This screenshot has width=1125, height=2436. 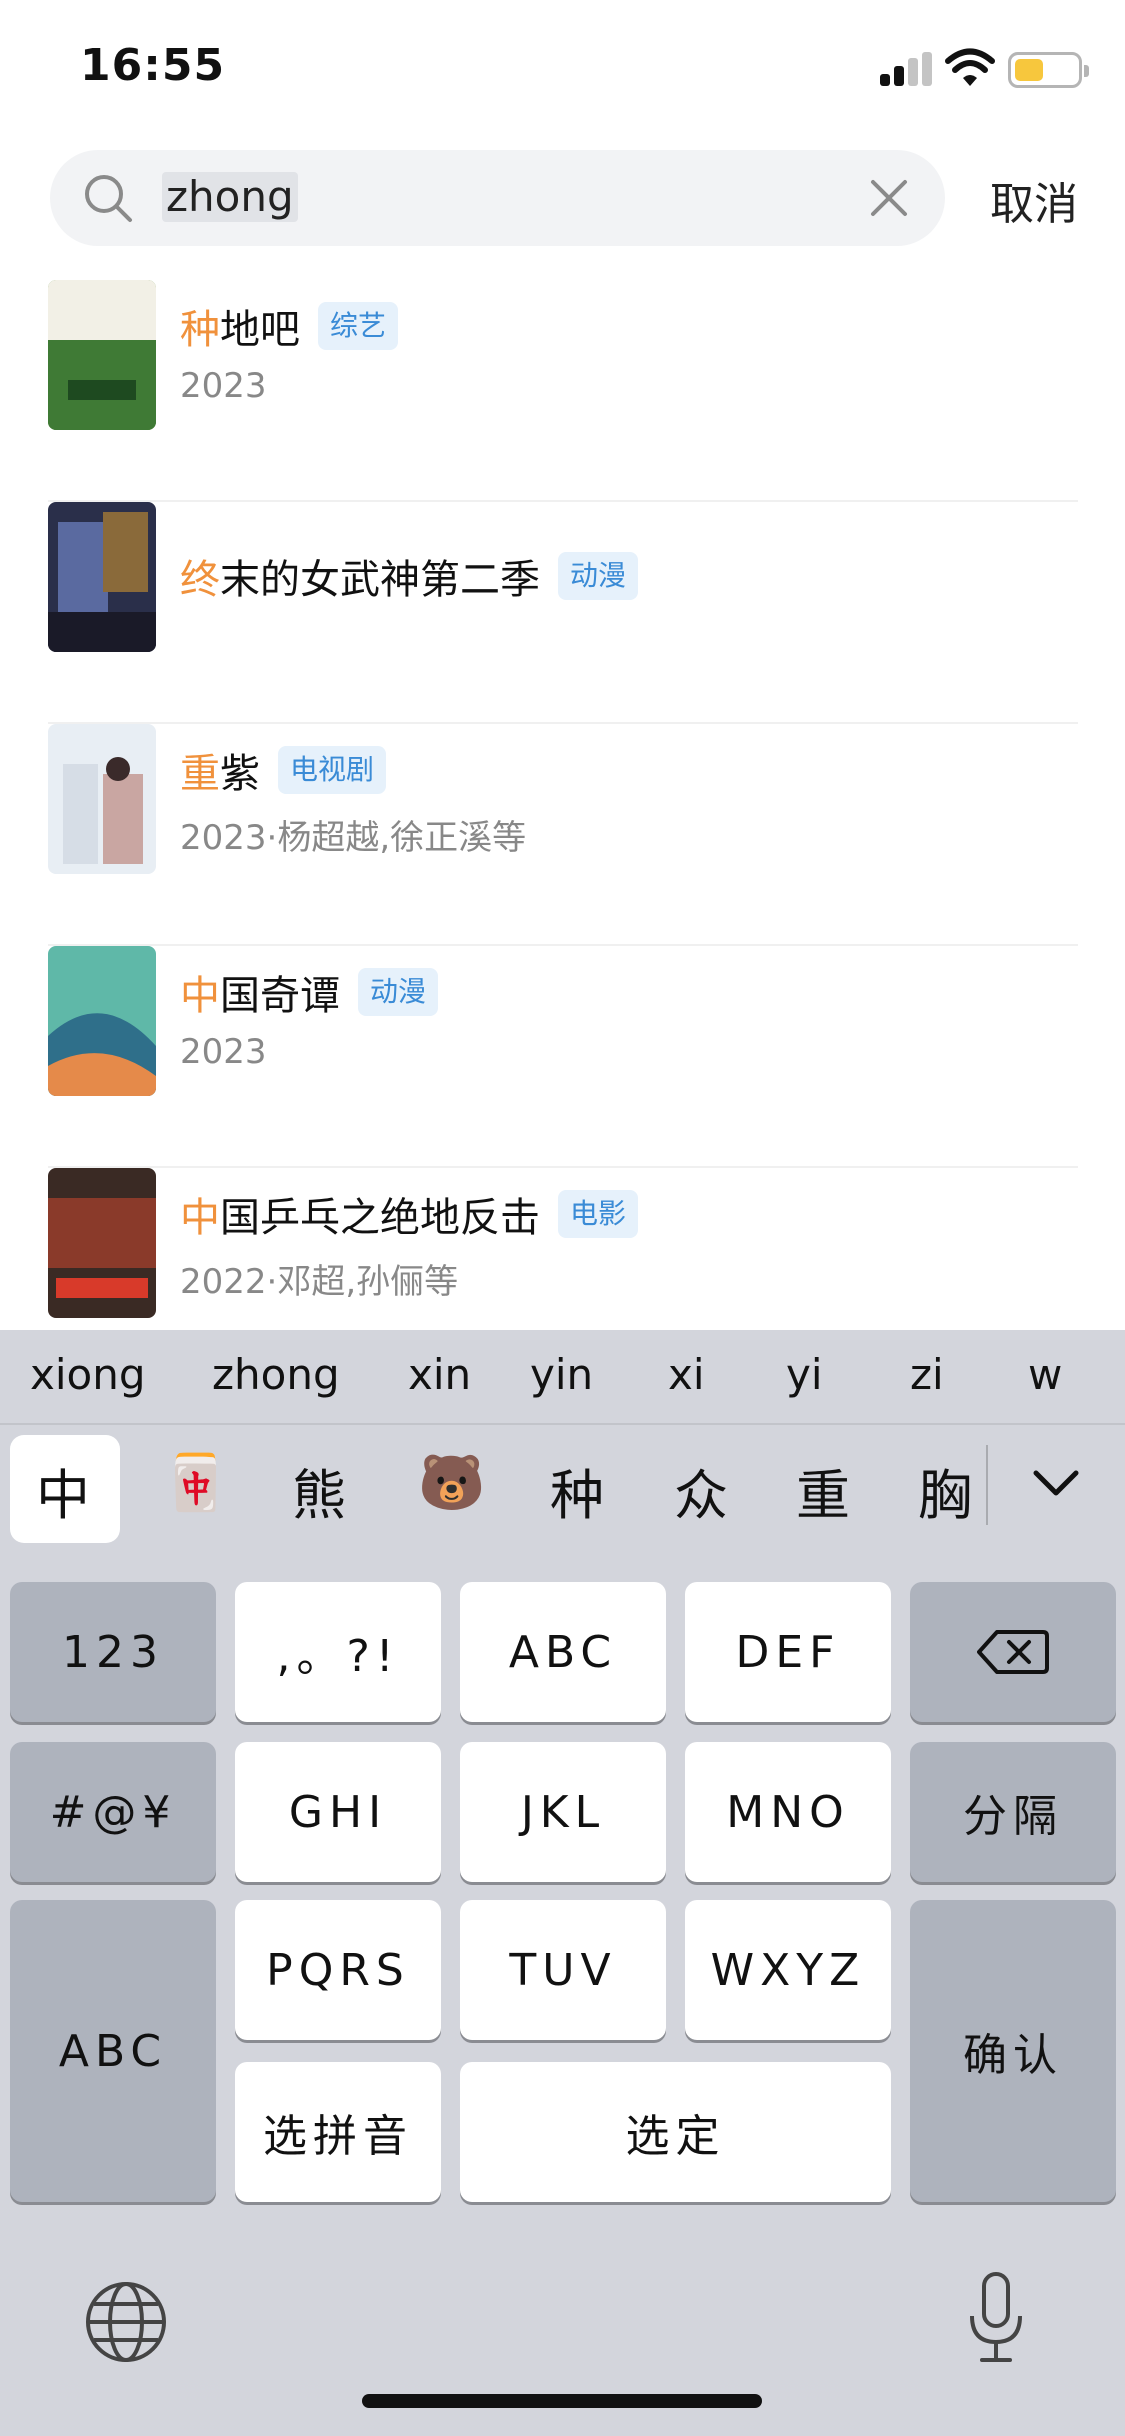 What do you see at coordinates (319, 1490) in the screenshot?
I see `candidate-char: 熊` at bounding box center [319, 1490].